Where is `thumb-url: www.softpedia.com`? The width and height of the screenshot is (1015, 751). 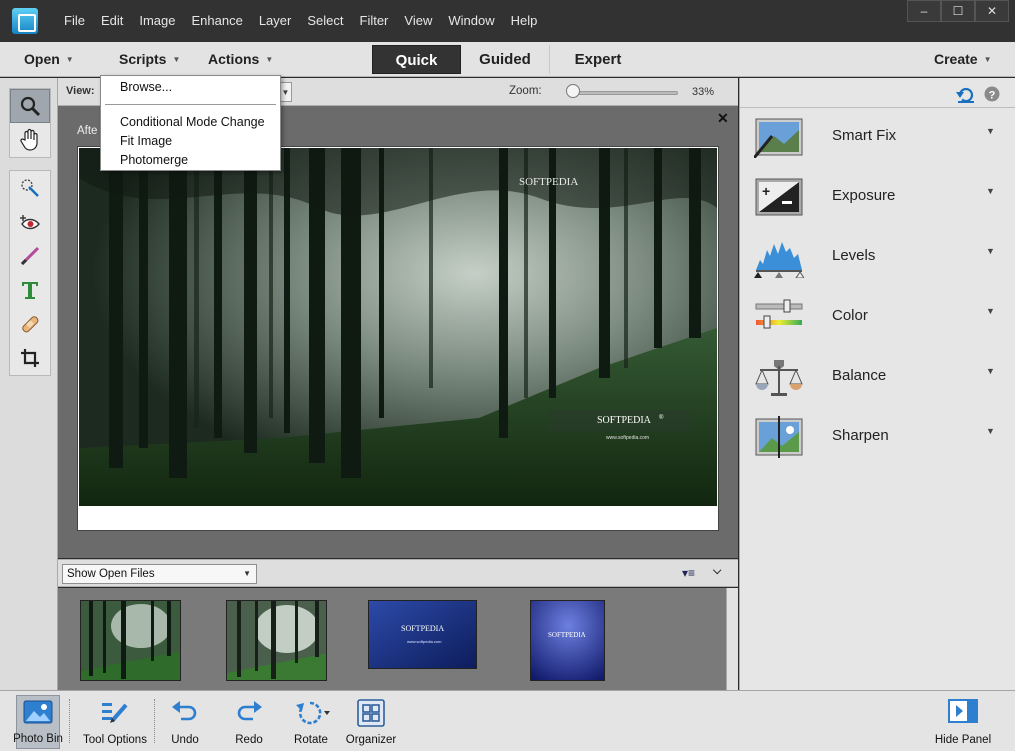 thumb-url: www.softpedia.com is located at coordinates (424, 641).